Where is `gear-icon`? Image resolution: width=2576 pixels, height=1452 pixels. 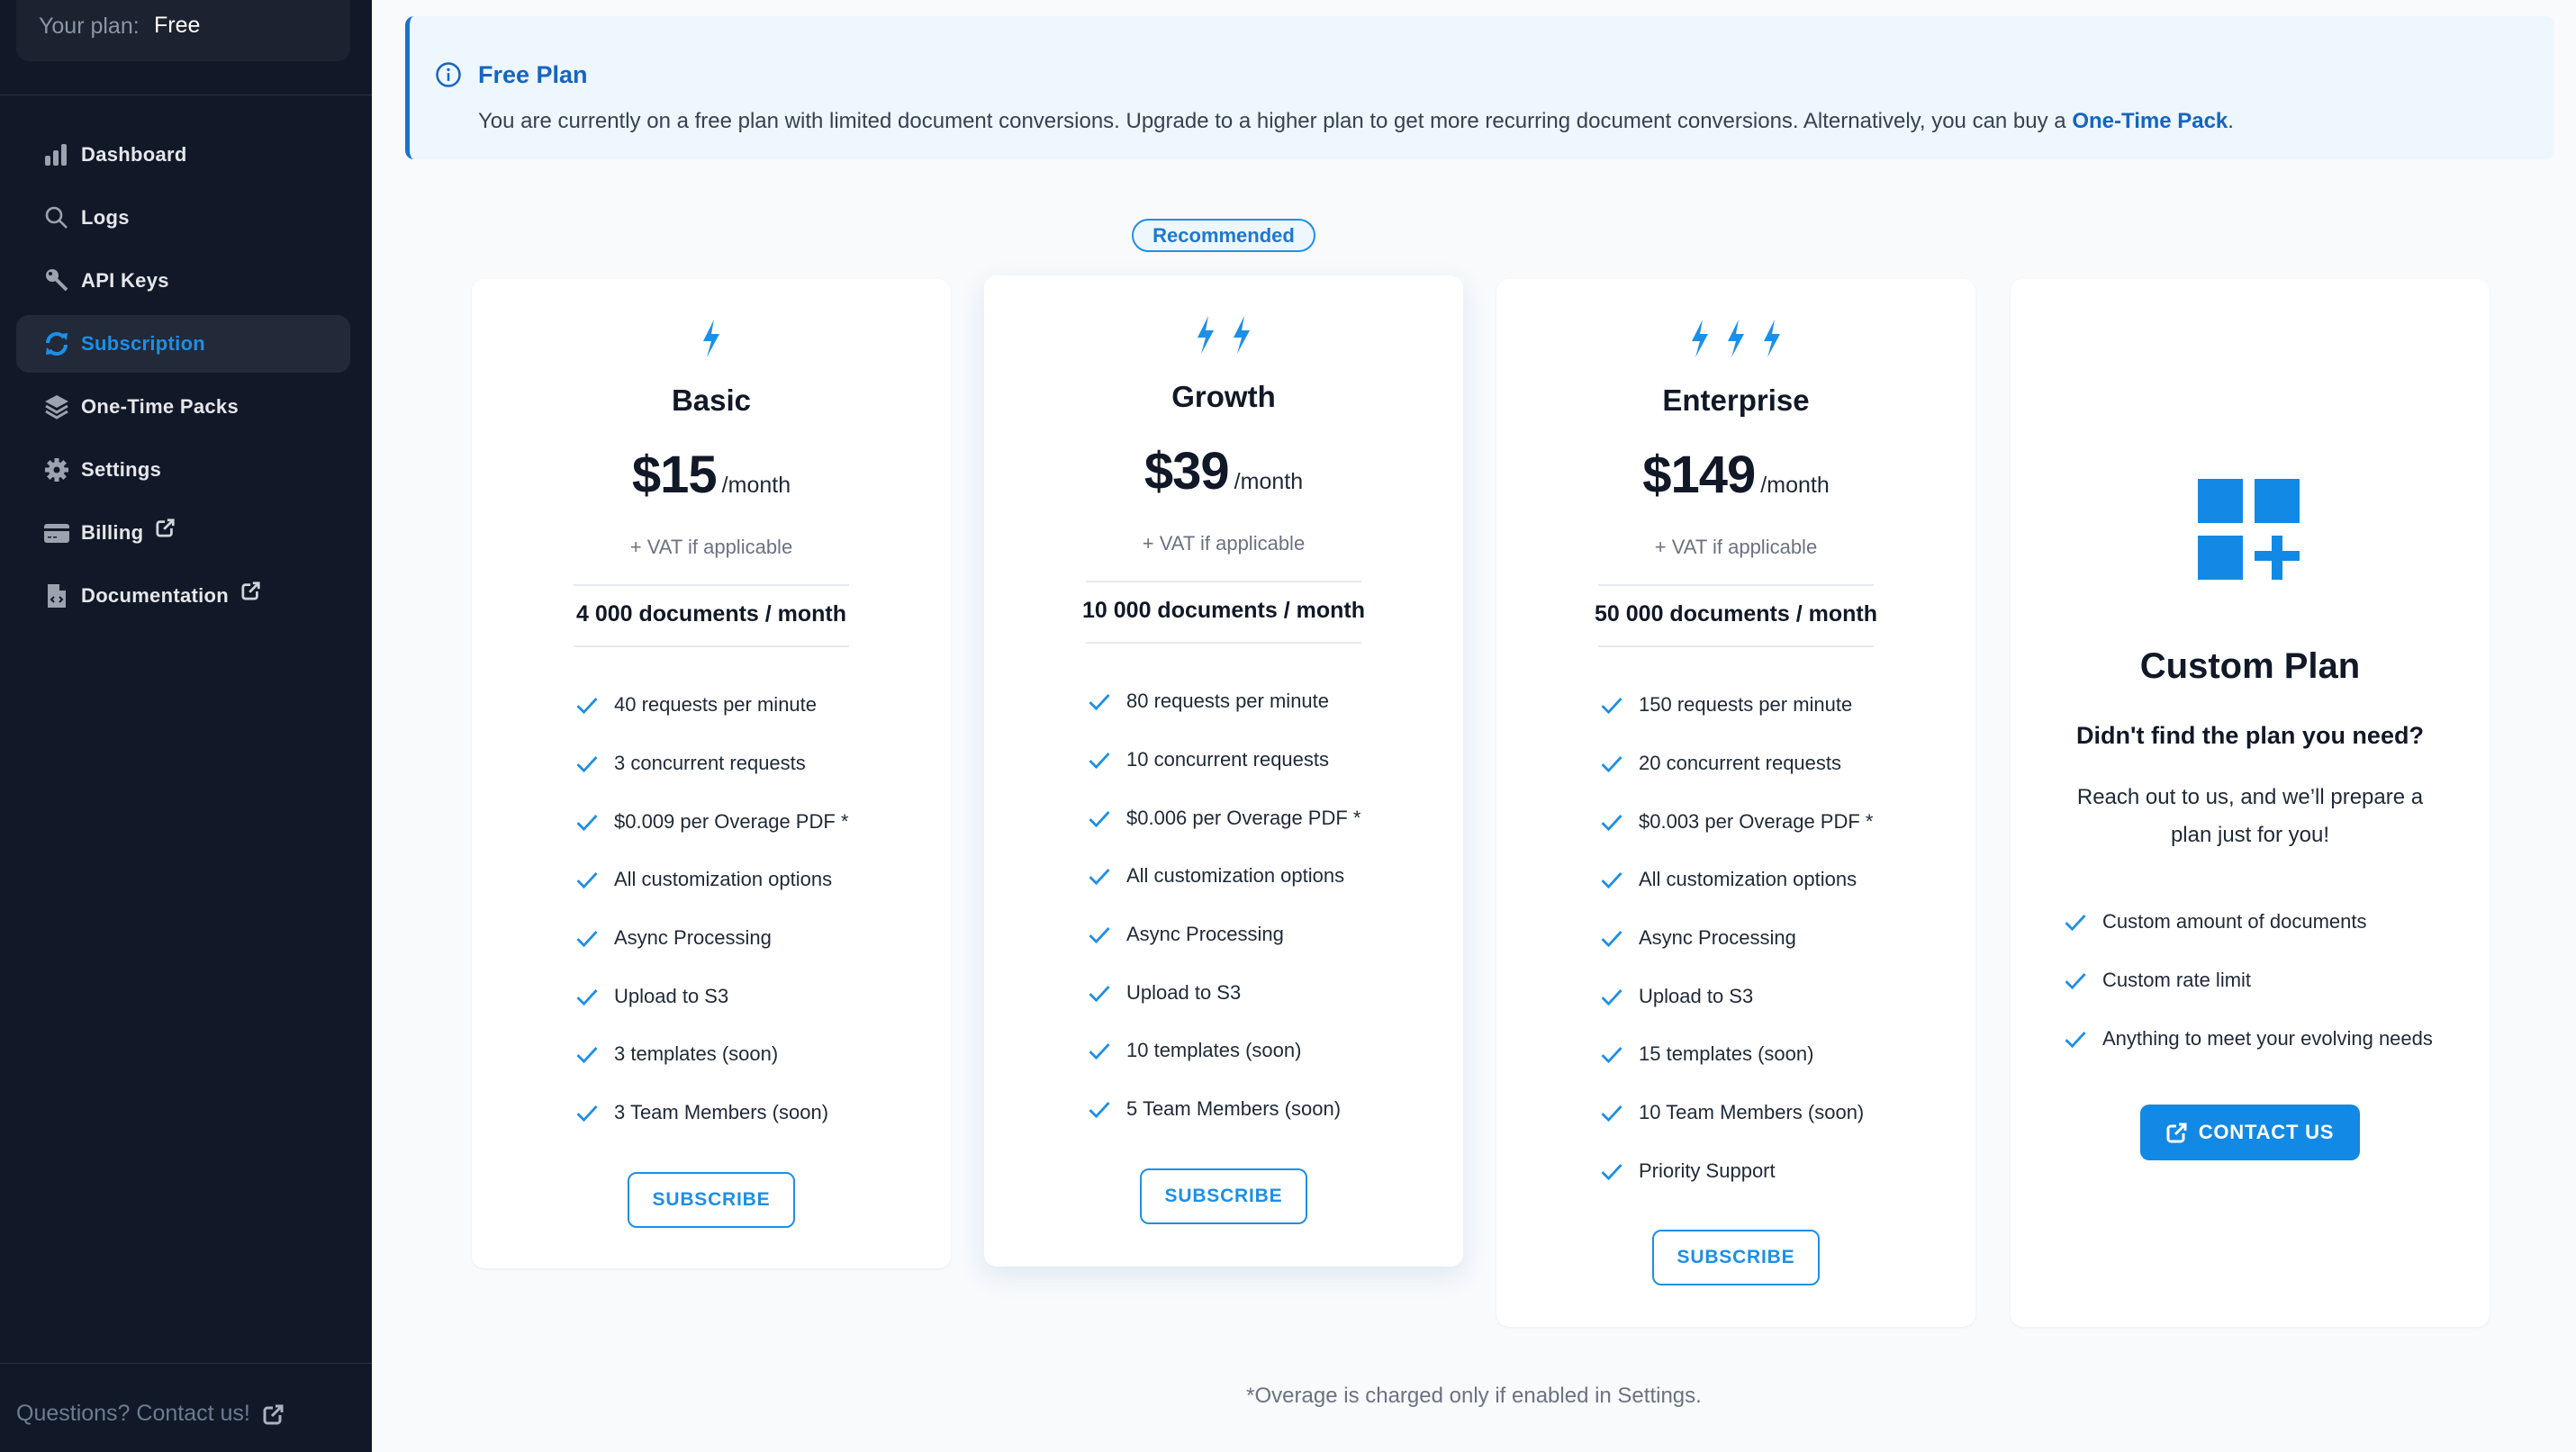 gear-icon is located at coordinates (56, 469).